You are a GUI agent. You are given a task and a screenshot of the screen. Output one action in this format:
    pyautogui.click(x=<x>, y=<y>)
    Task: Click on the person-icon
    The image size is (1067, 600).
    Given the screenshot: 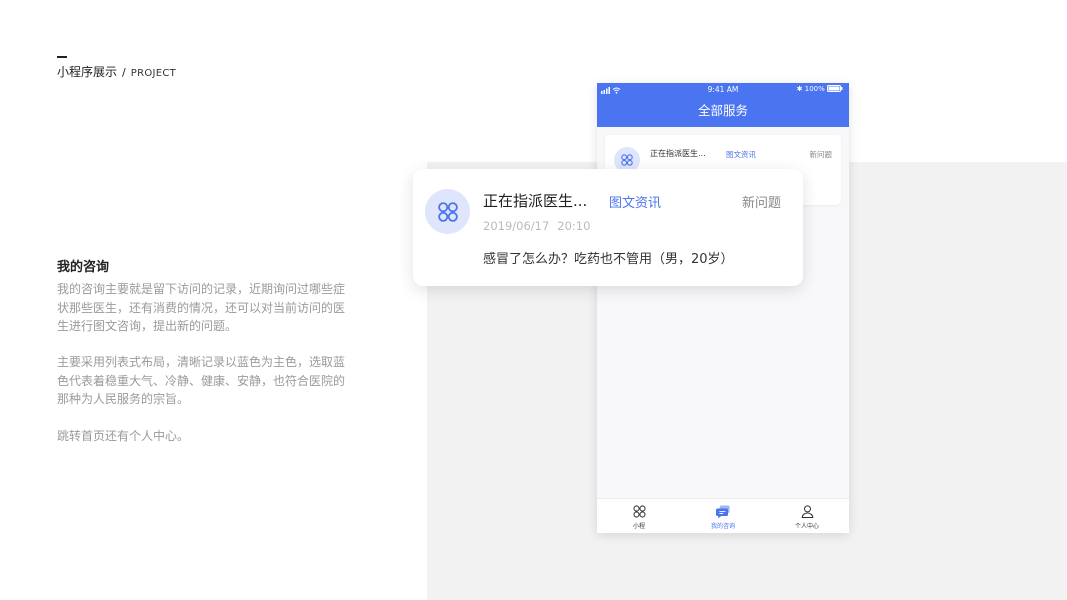 What is the action you would take?
    pyautogui.click(x=807, y=512)
    